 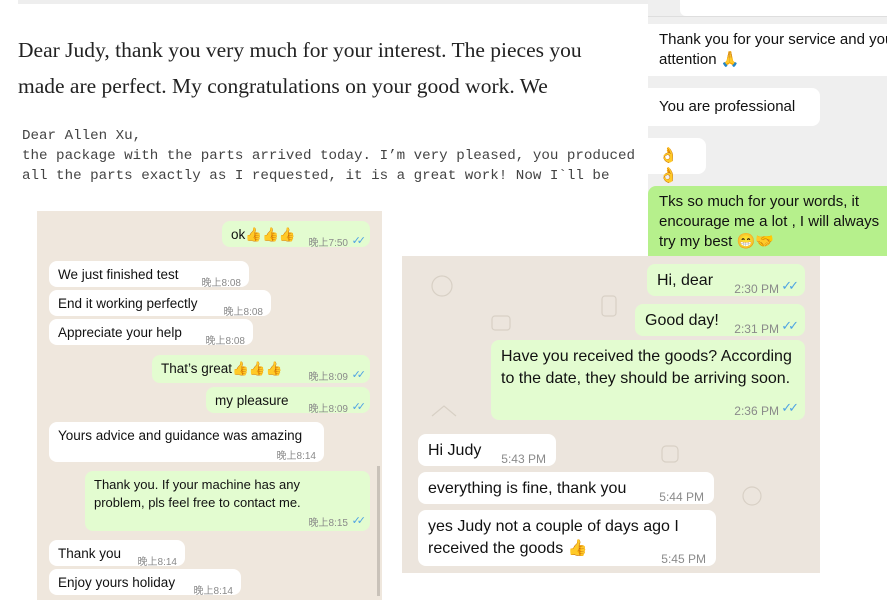 I want to click on message-bubble-outgoing: Good day! 2:31 PM ✓✓, so click(x=720, y=320).